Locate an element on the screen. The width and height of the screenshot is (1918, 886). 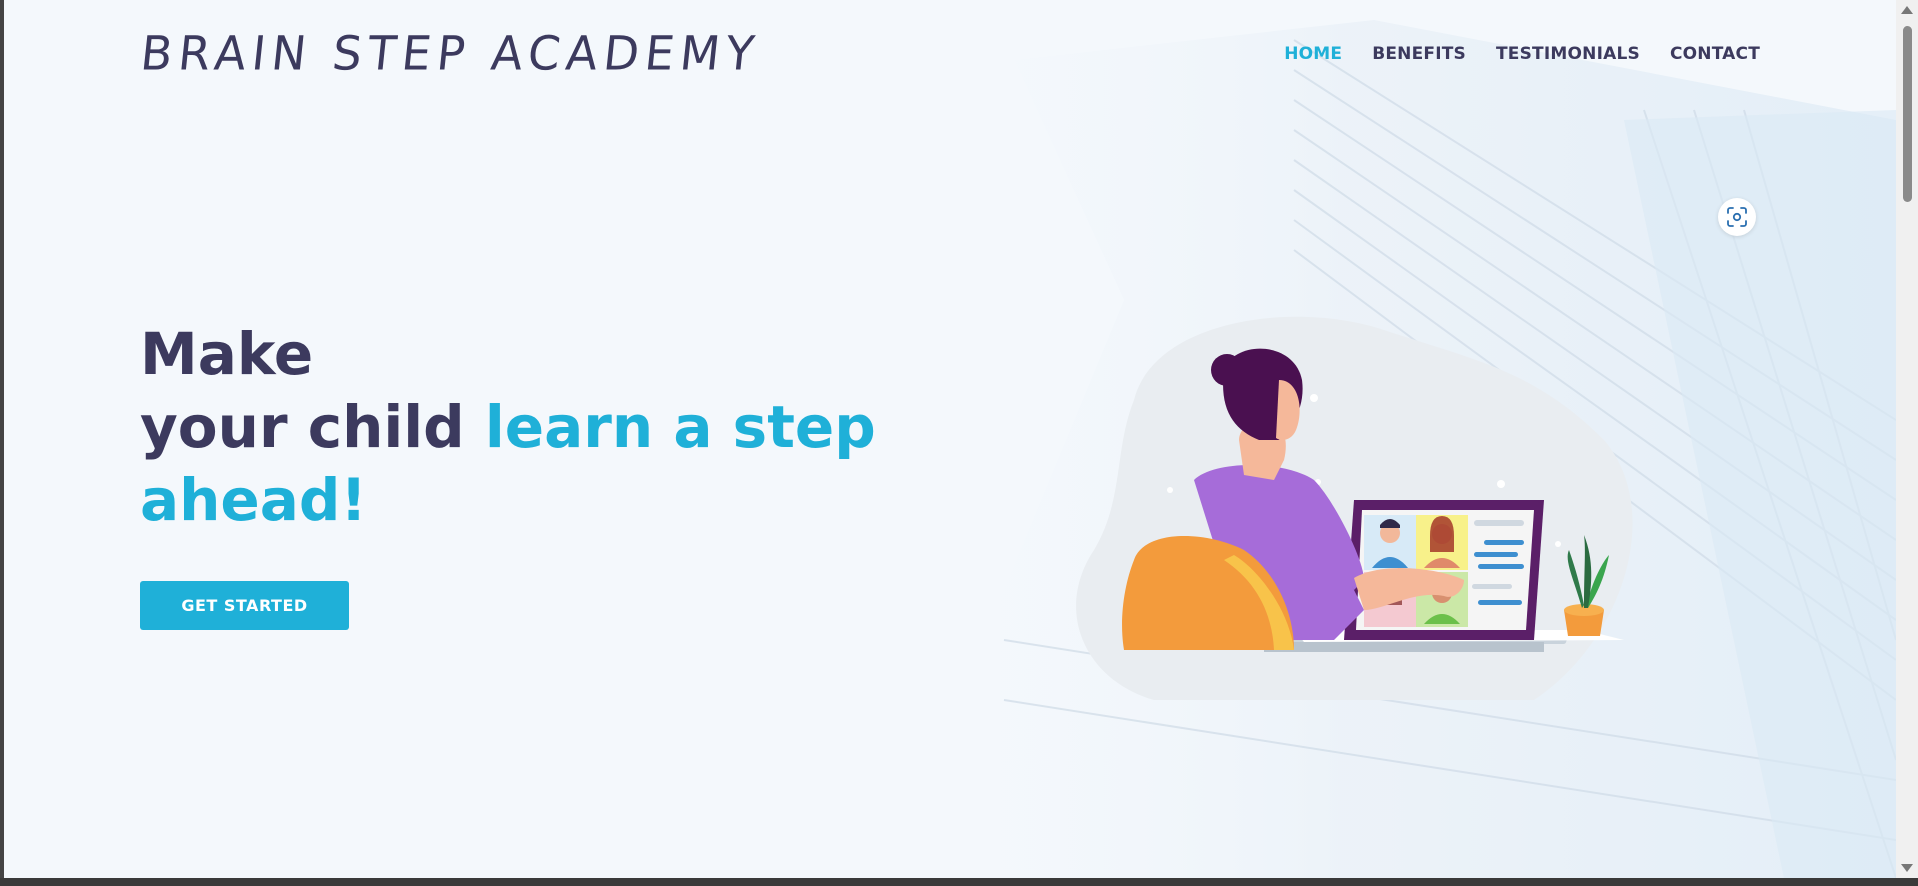
hero-headline: Make your child learn a step ahead! is located at coordinates (520, 427).